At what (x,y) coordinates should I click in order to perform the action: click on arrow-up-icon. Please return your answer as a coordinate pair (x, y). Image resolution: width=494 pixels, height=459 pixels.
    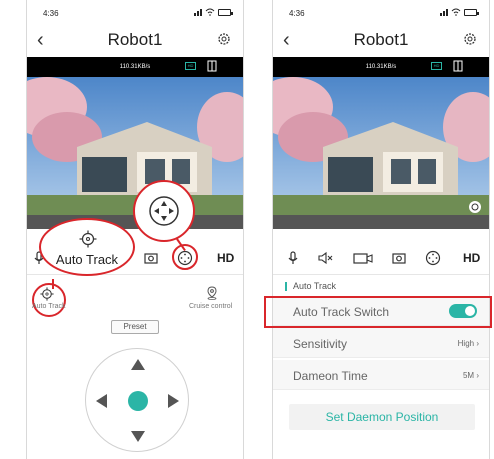
    Looking at the image, I should click on (138, 364).